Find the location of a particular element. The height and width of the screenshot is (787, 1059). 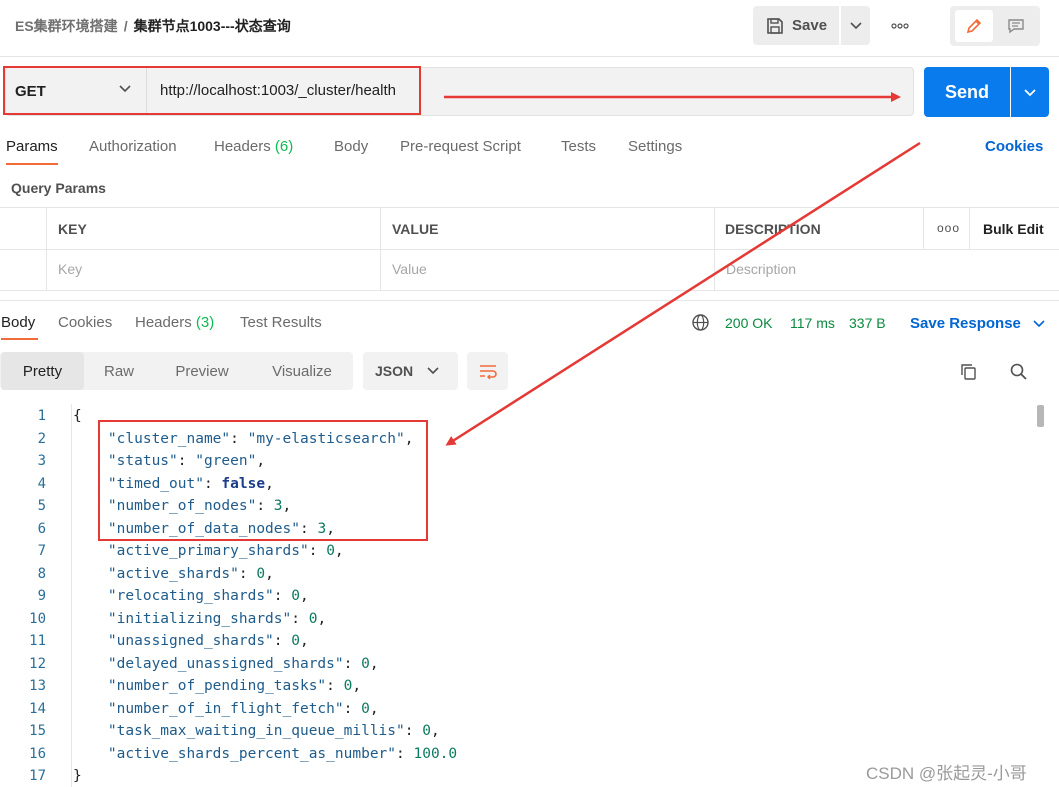

send-button: Send is located at coordinates (967, 92).